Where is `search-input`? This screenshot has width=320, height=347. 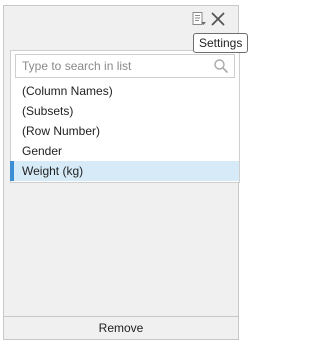 search-input is located at coordinates (114, 66).